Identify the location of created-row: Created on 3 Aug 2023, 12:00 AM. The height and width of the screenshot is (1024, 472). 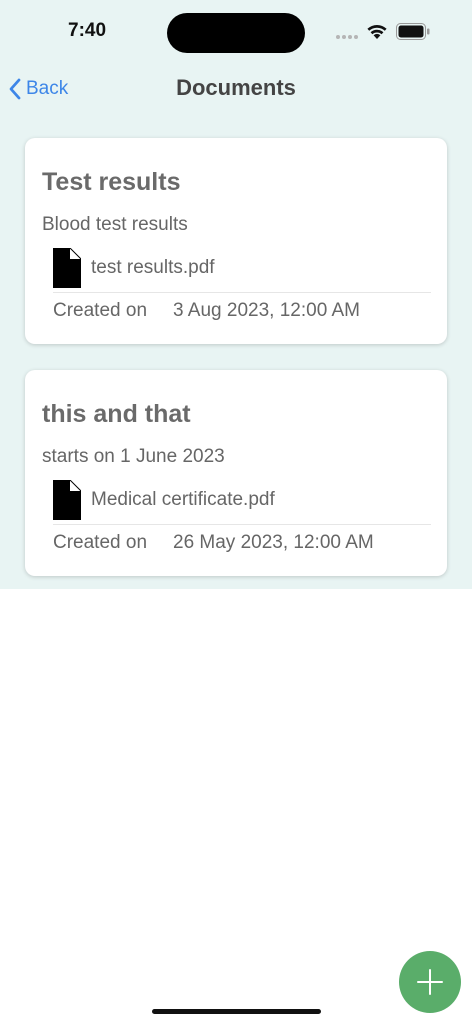
(206, 311).